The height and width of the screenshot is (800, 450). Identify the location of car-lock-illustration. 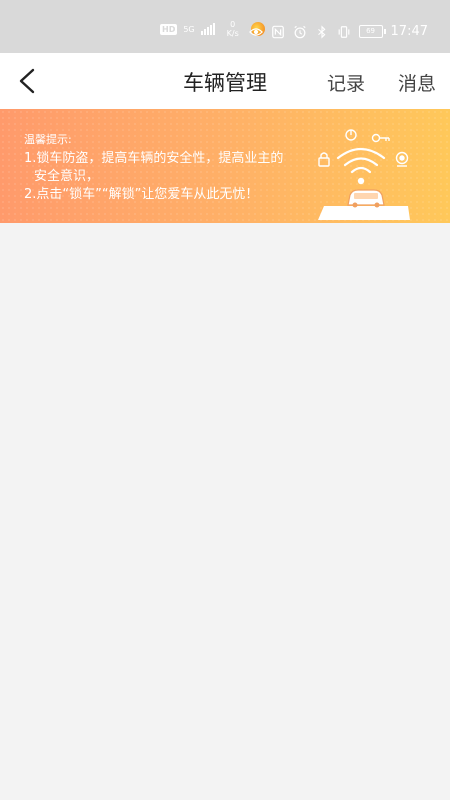
(364, 174).